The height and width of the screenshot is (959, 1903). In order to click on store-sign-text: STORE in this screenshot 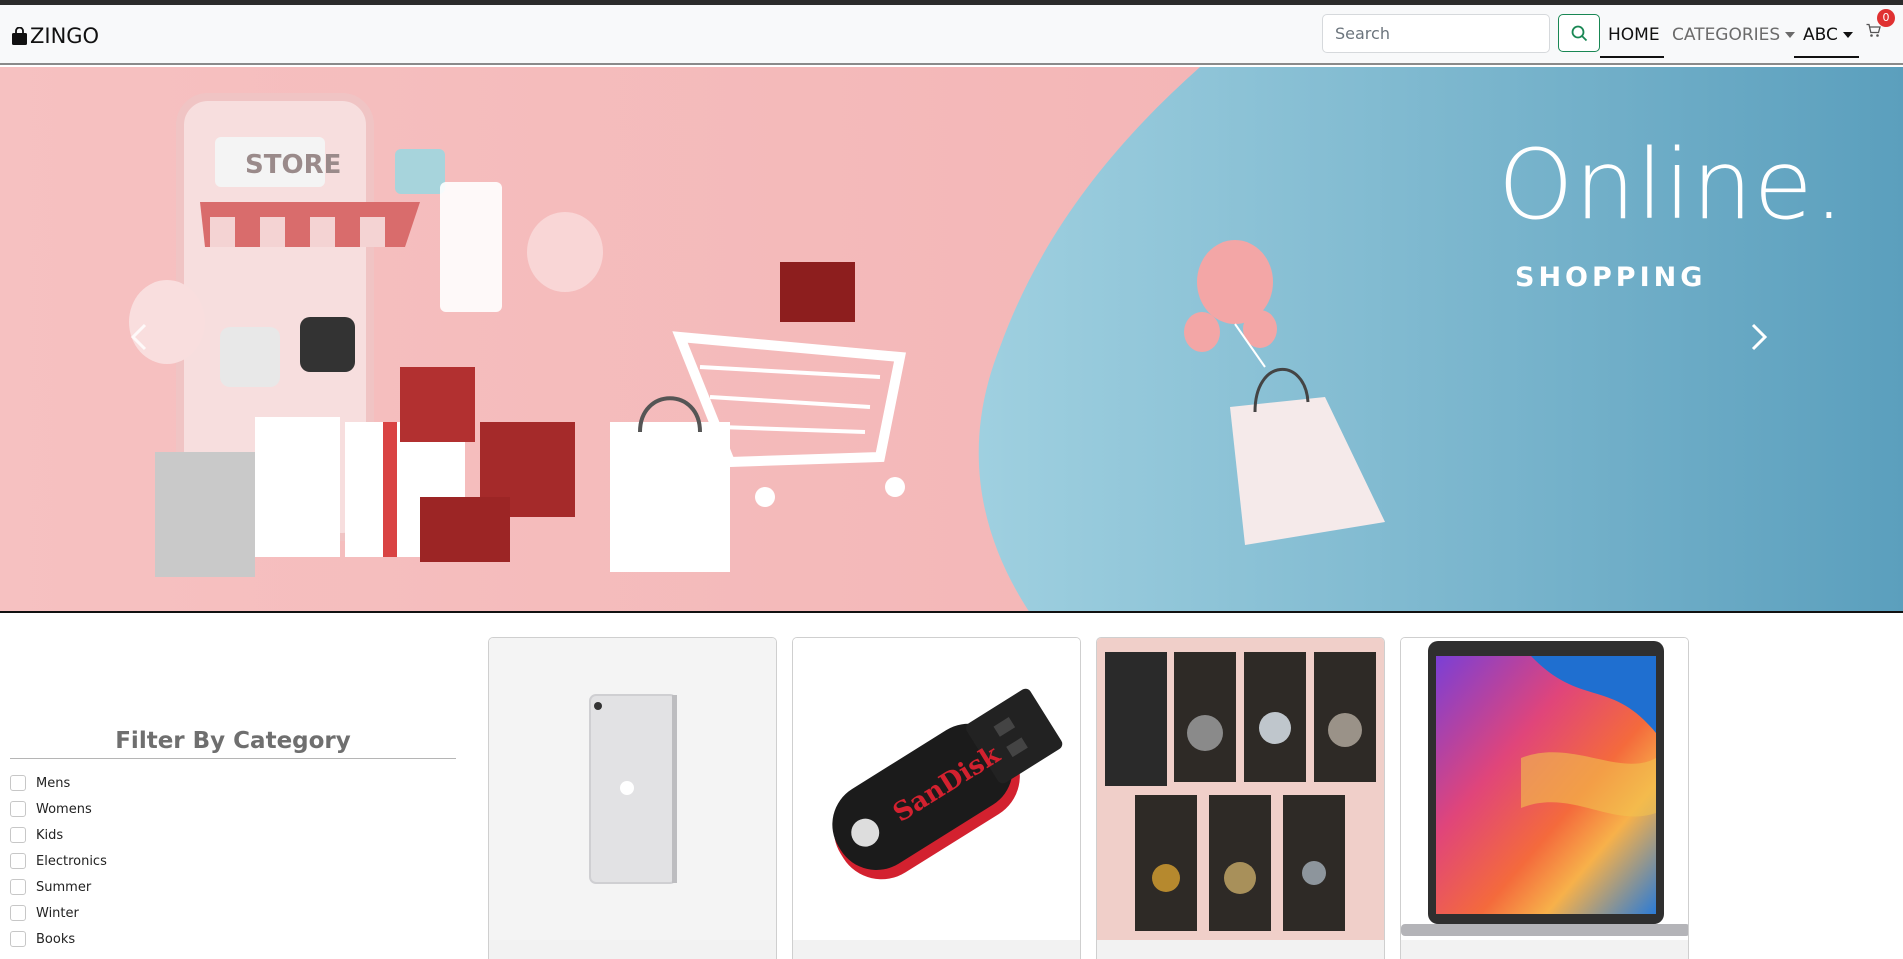, I will do `click(293, 165)`.